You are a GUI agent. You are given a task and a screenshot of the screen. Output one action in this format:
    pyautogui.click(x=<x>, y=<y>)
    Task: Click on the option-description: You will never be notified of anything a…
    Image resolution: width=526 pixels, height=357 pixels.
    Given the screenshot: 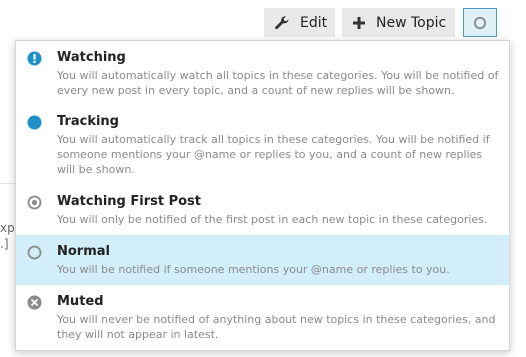 What is the action you would take?
    pyautogui.click(x=276, y=327)
    